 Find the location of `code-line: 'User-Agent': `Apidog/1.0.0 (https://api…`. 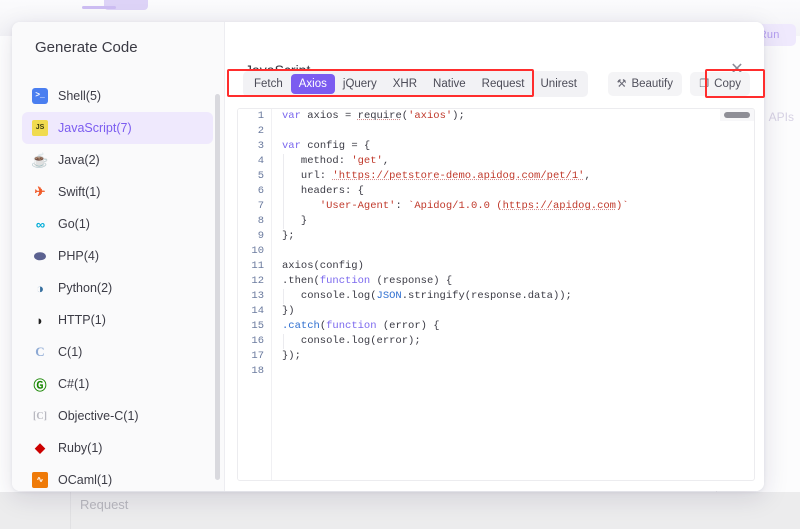

code-line: 'User-Agent': `Apidog/1.0.0 (https://api… is located at coordinates (474, 206).